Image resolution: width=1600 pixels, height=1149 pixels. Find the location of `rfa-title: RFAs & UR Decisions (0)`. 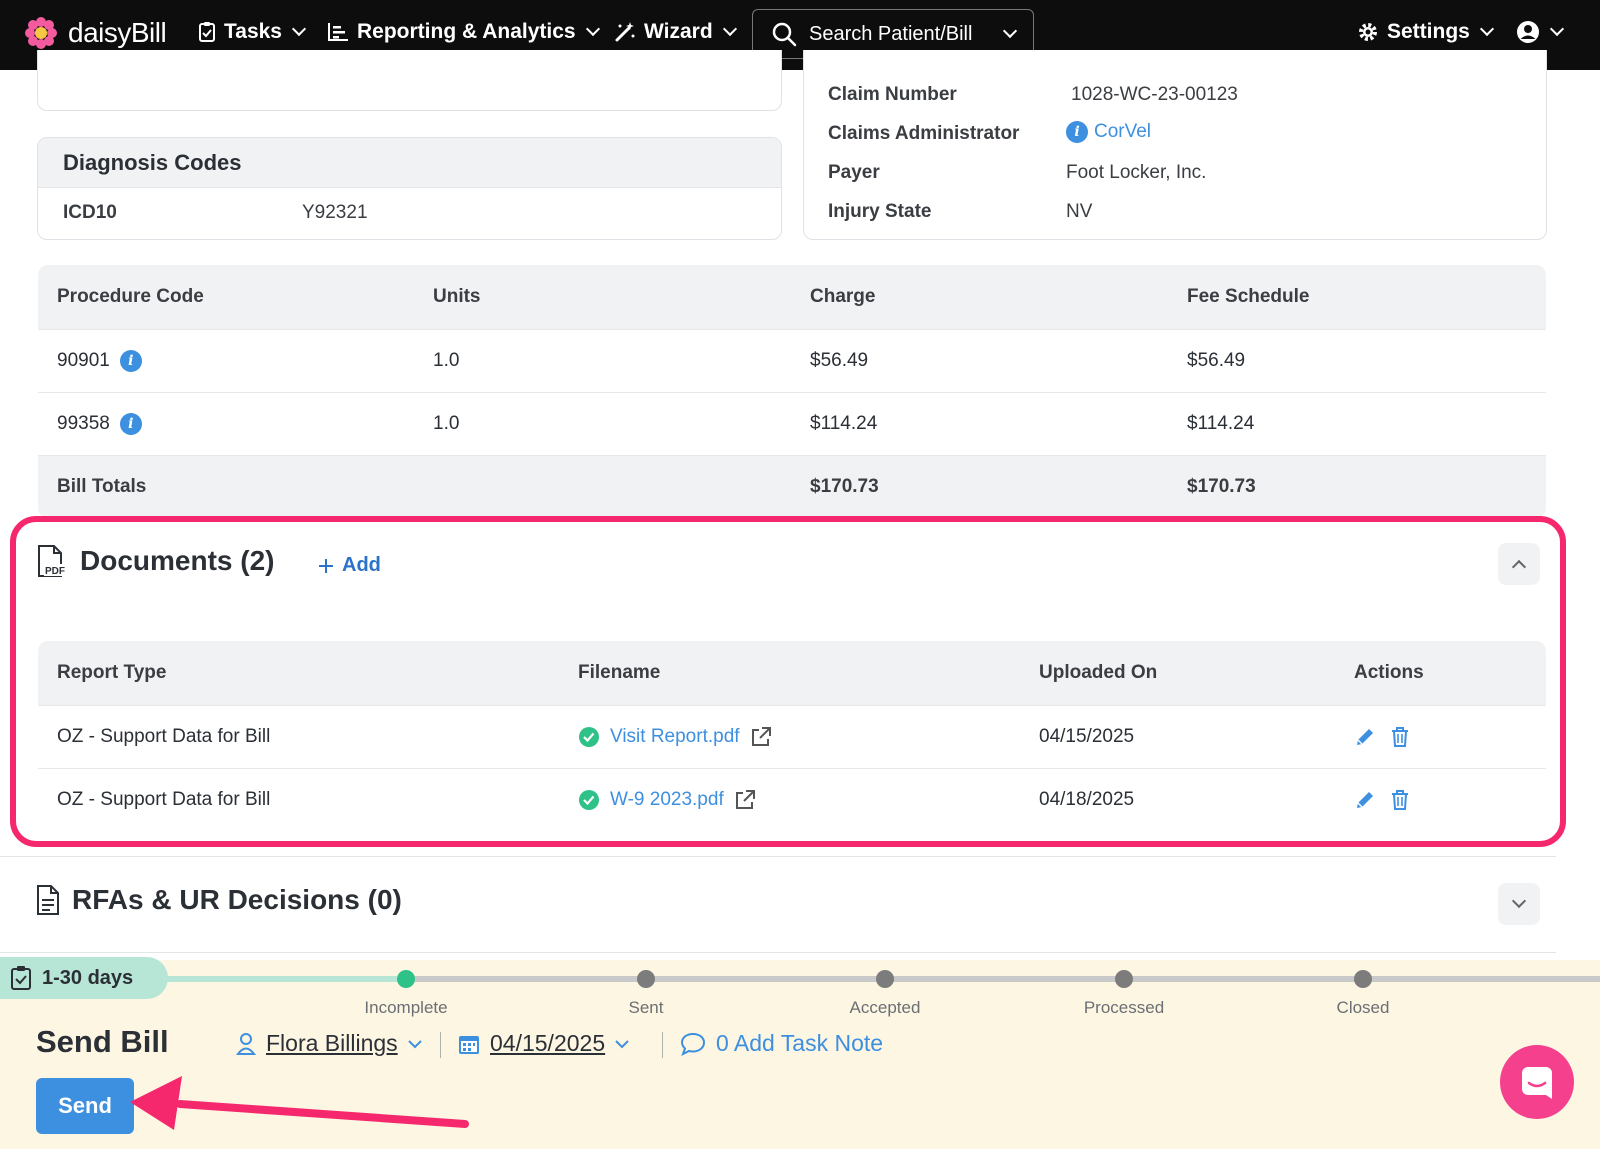

rfa-title: RFAs & UR Decisions (0) is located at coordinates (237, 899).